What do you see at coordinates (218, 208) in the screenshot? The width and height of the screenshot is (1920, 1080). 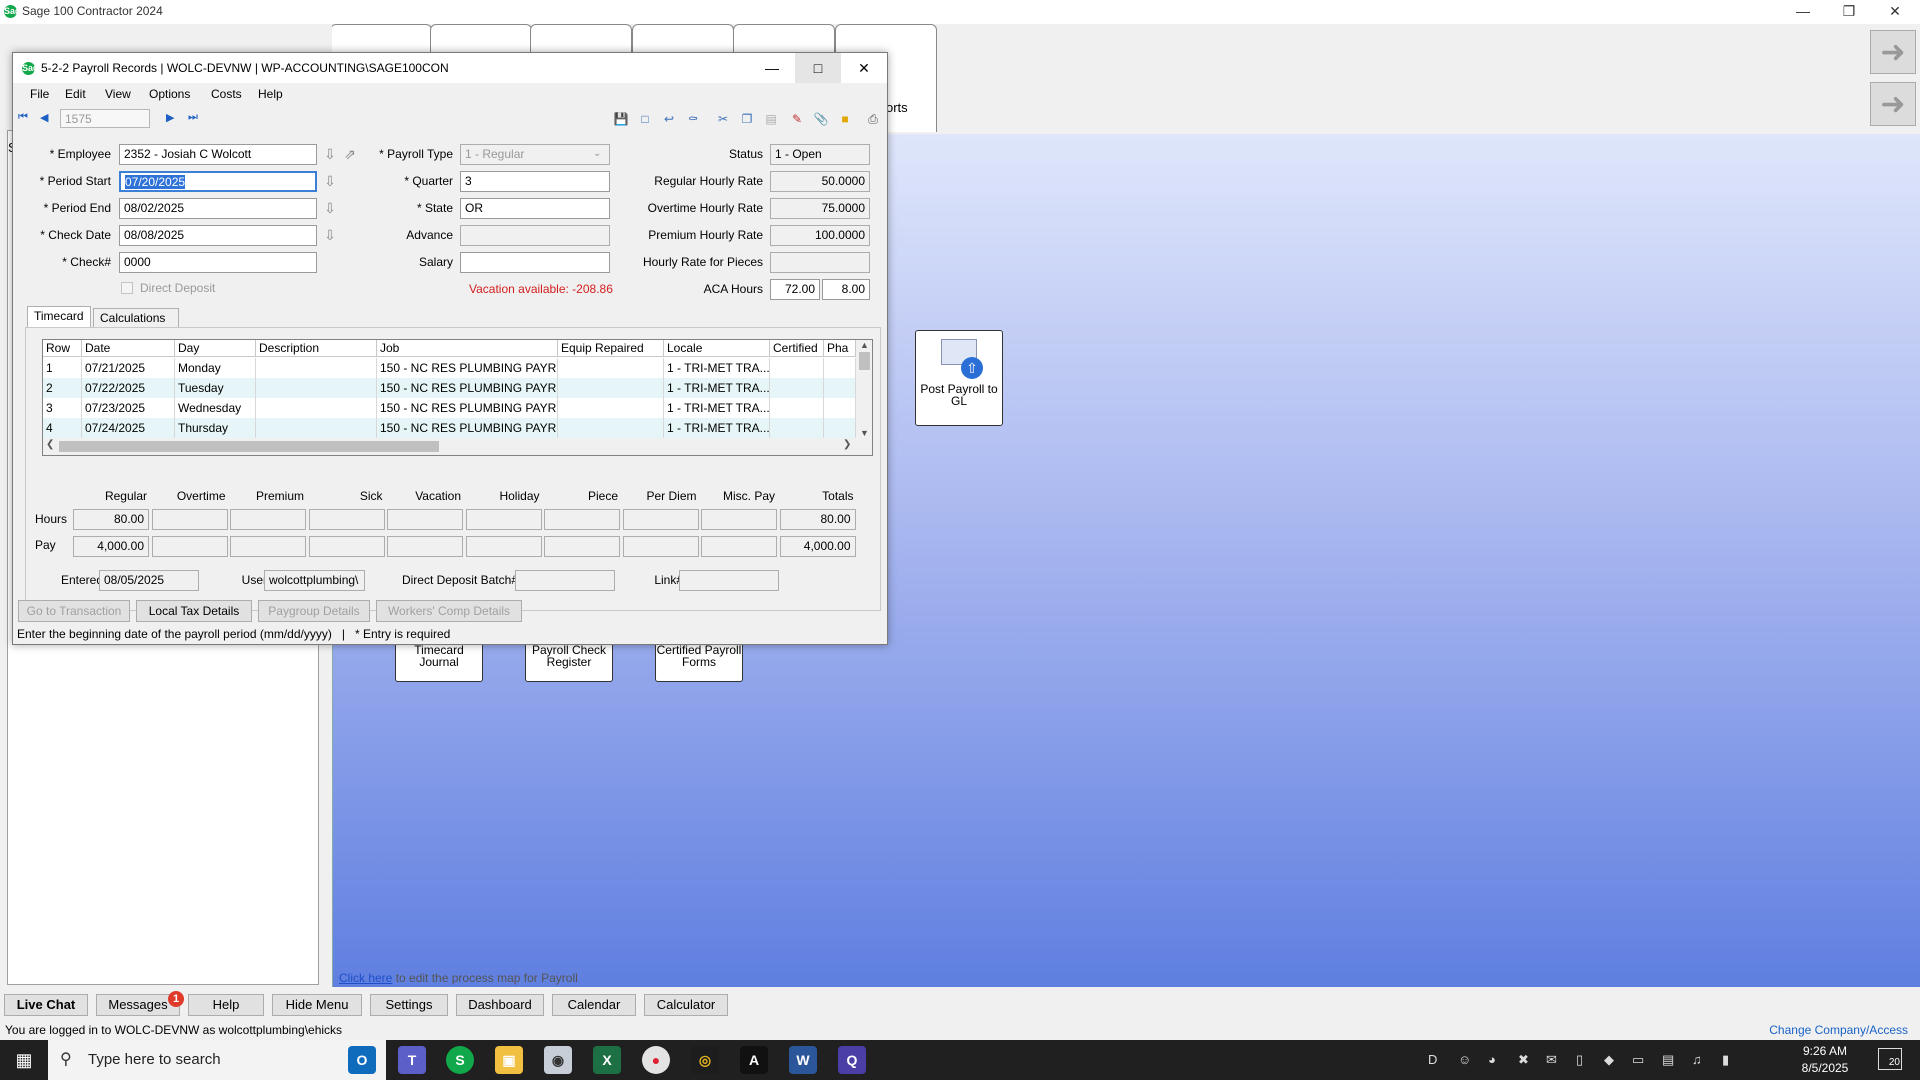 I see `period-end-field: 08/02/2025` at bounding box center [218, 208].